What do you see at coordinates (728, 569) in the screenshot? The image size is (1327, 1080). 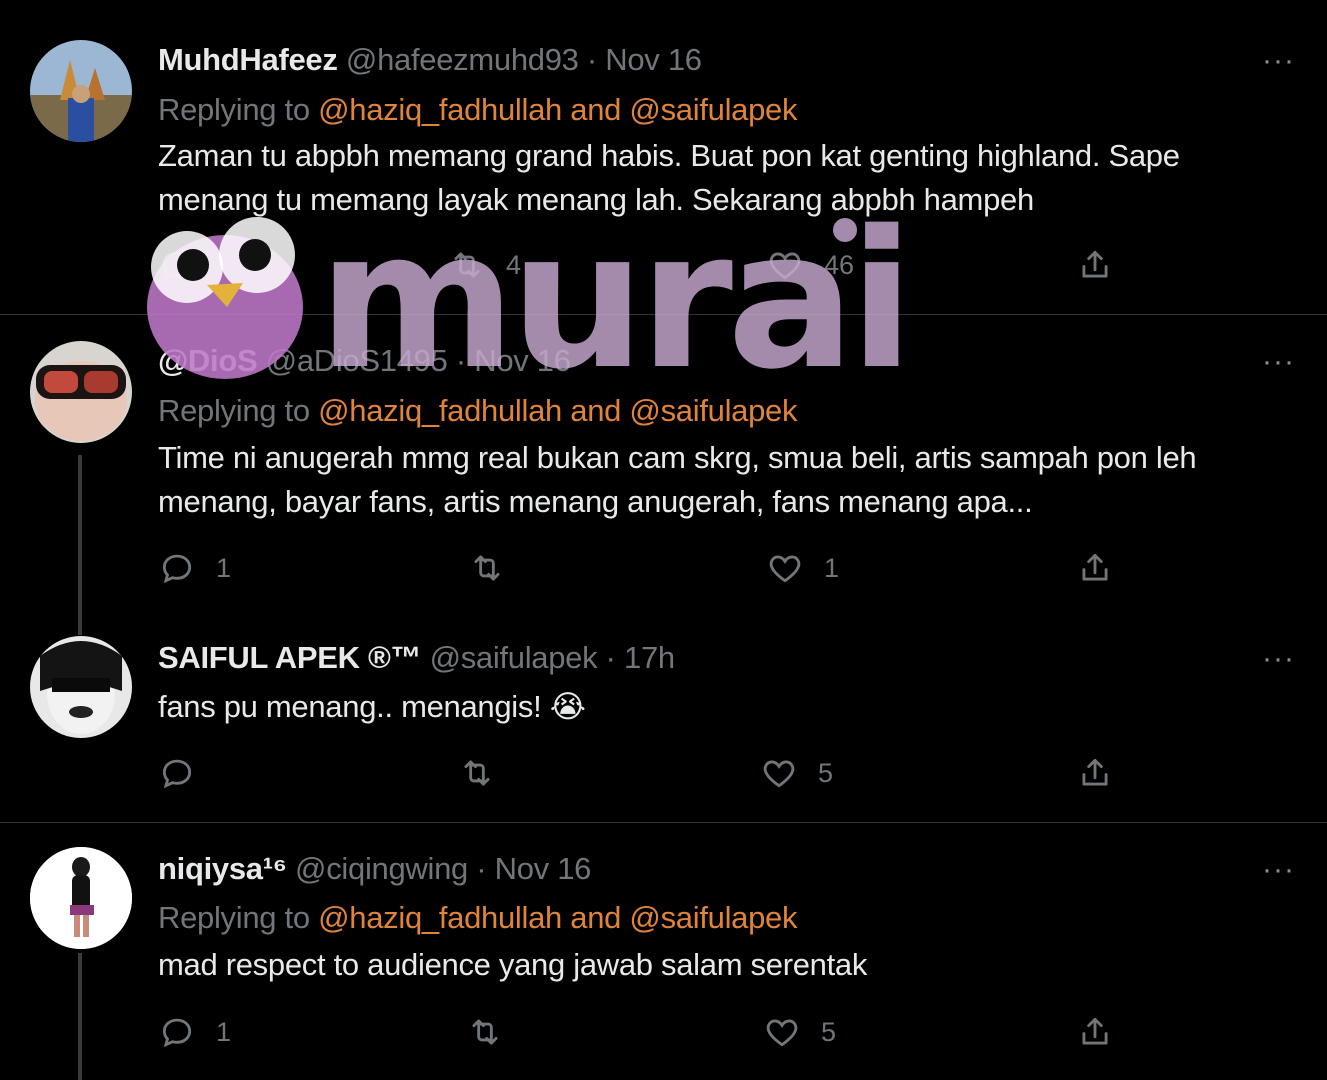 I see `tweet-actions: 1 1` at bounding box center [728, 569].